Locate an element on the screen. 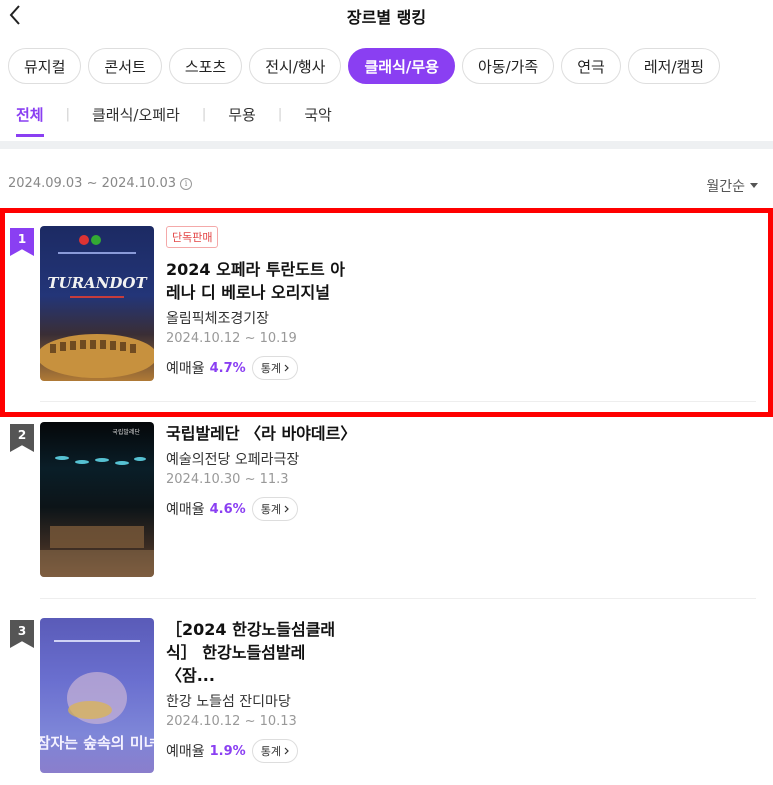  item-dates: 2024.10.12 ~ 10.19 is located at coordinates (231, 338).